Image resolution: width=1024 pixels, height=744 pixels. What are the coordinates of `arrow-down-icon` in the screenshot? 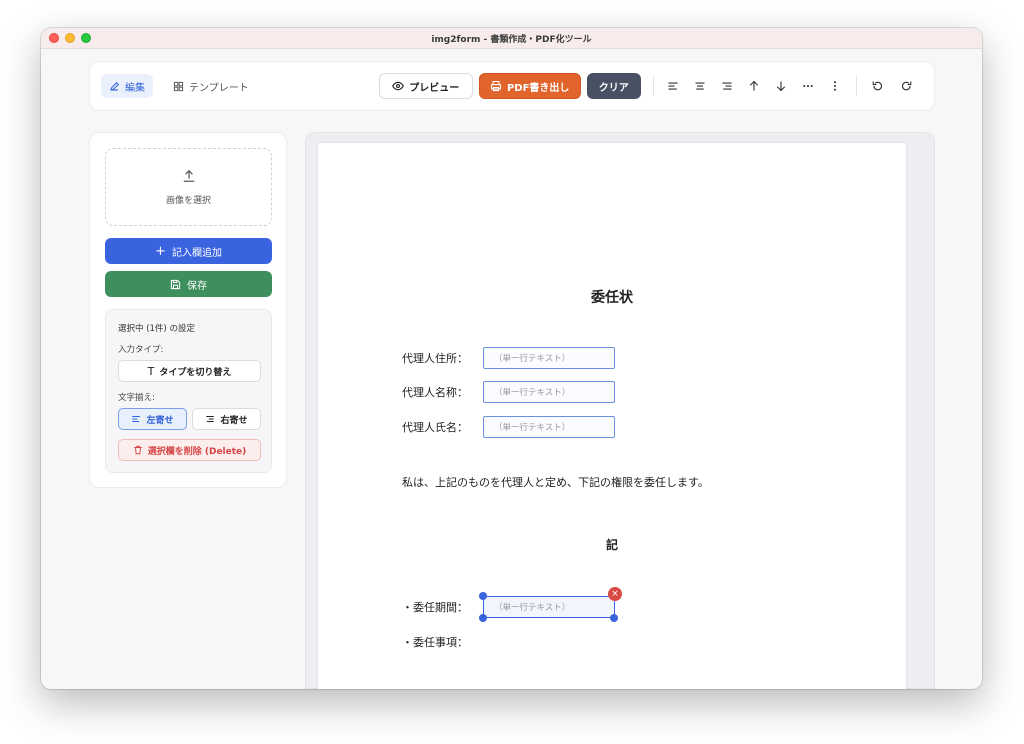 It's located at (780, 86).